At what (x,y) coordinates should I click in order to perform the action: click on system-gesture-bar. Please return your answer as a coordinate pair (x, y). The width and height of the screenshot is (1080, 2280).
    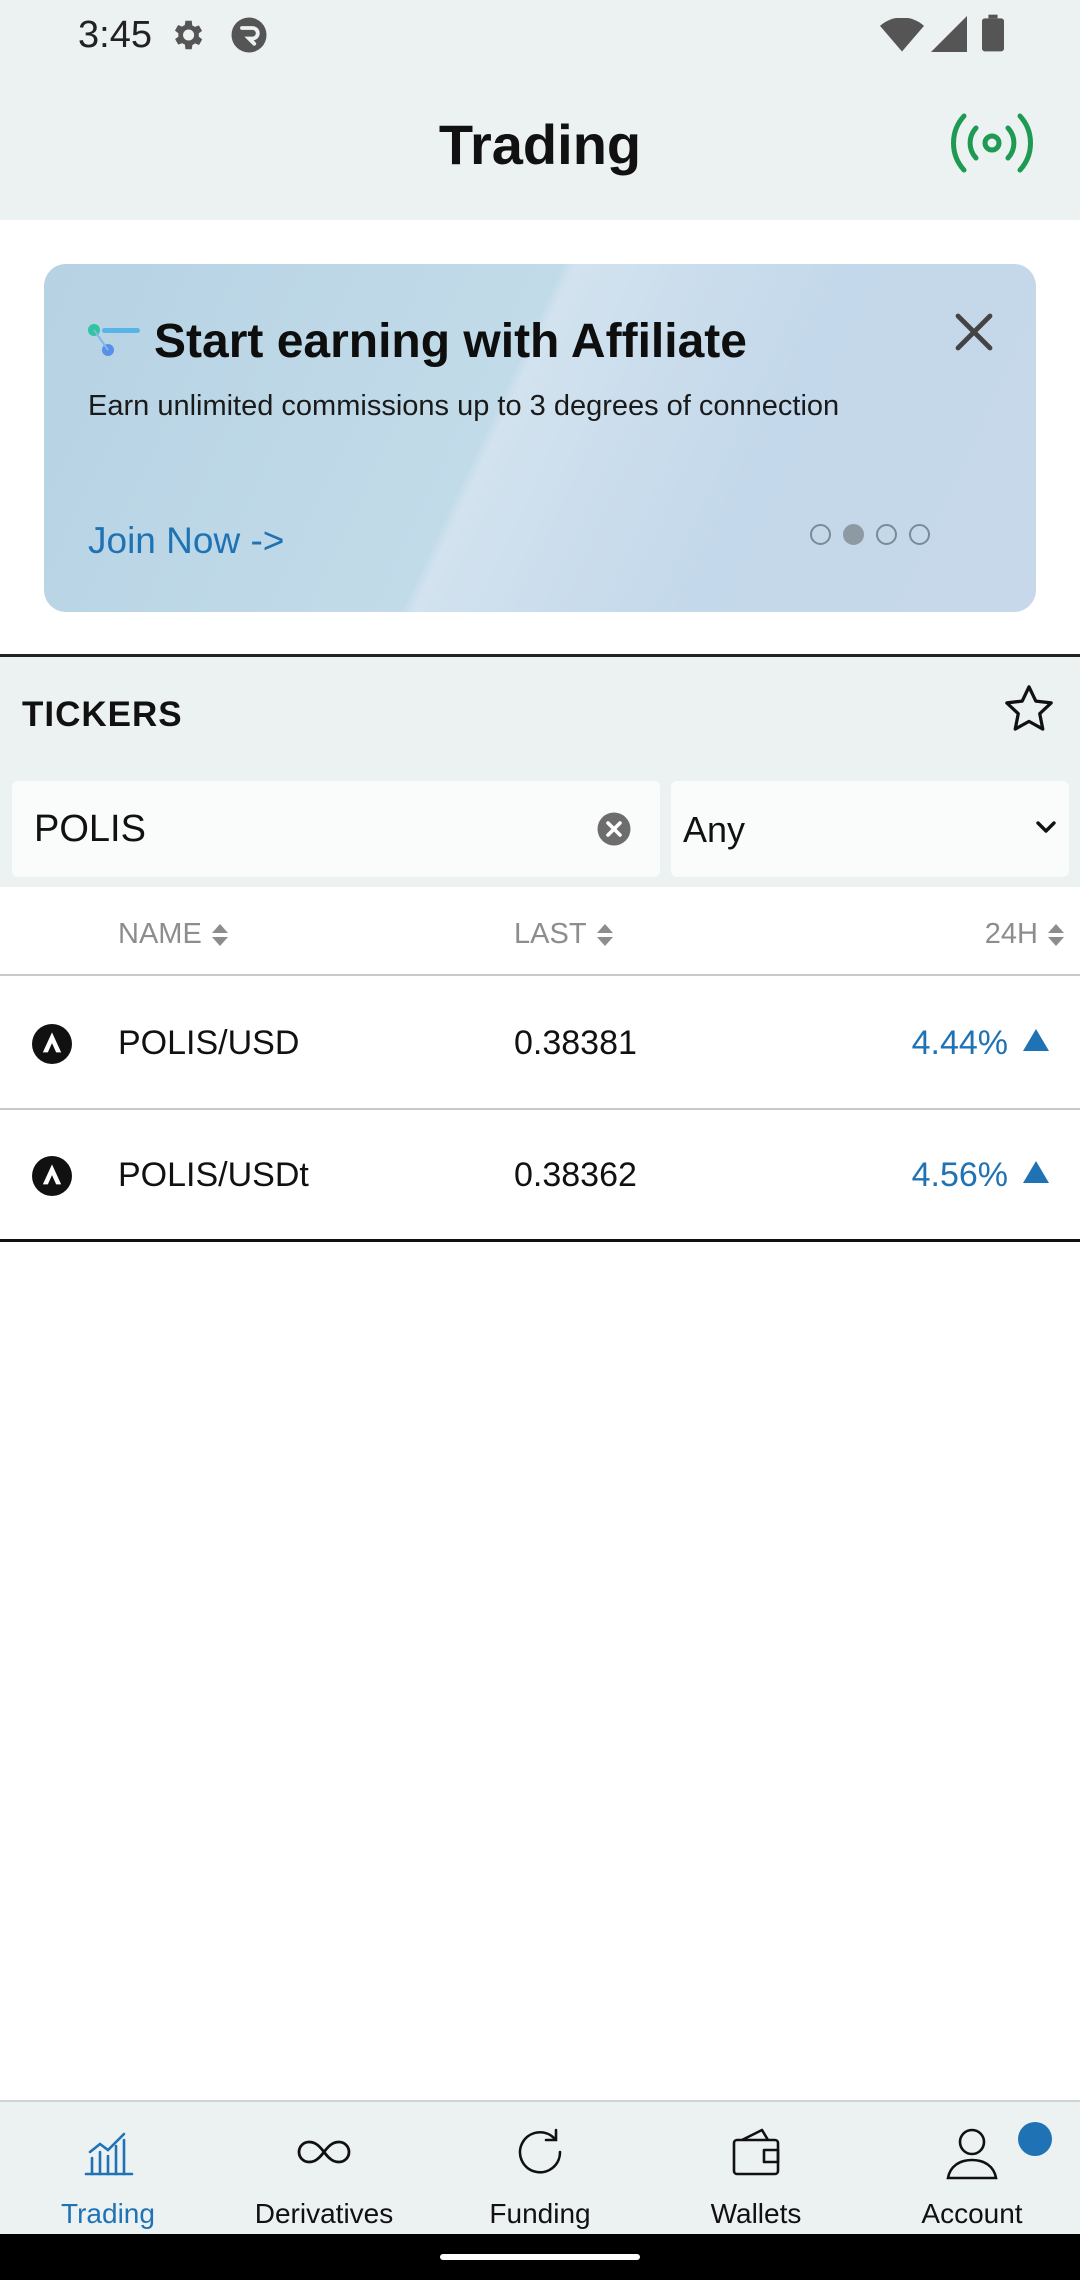
    Looking at the image, I should click on (540, 2257).